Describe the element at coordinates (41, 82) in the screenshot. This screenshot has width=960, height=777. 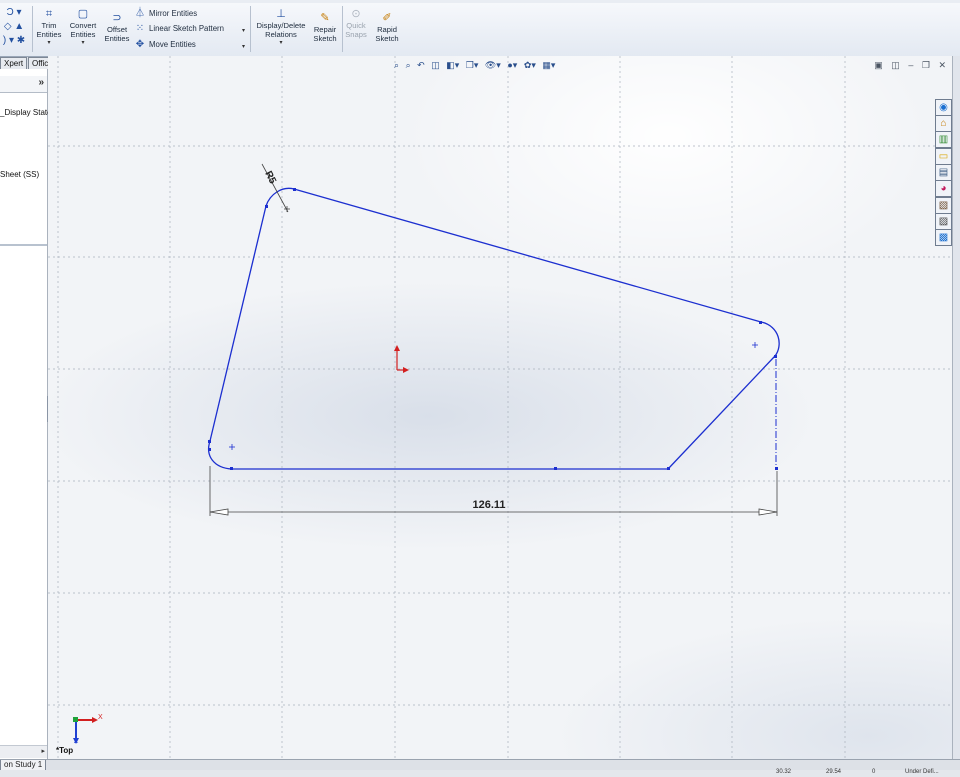
I see `expand-chevron-icon: »` at that location.